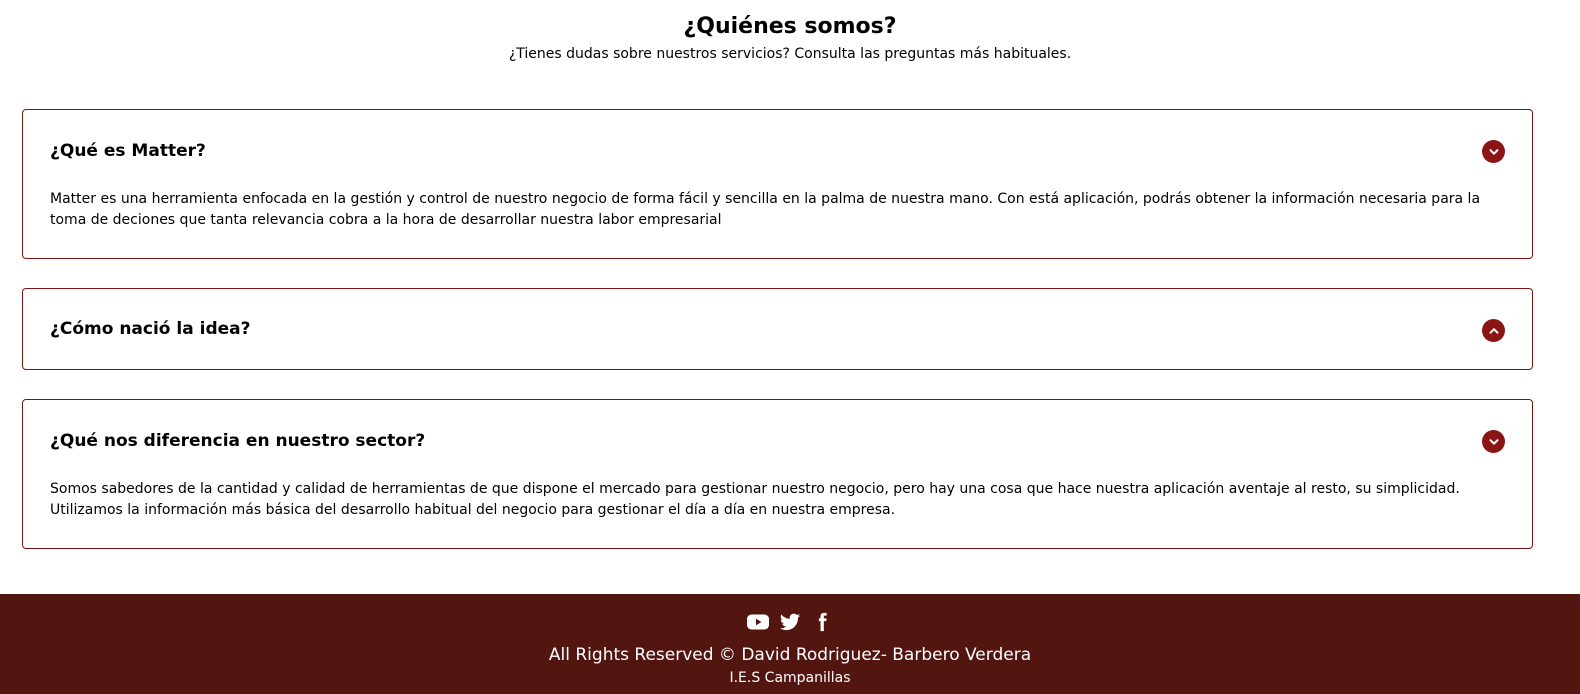 This screenshot has width=1580, height=694. I want to click on twitter-icon, so click(790, 622).